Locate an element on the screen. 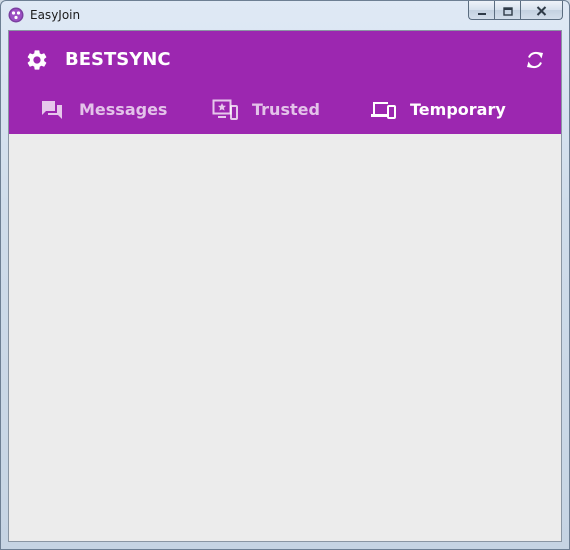 The height and width of the screenshot is (550, 570). maximize-button is located at coordinates (507, 10).